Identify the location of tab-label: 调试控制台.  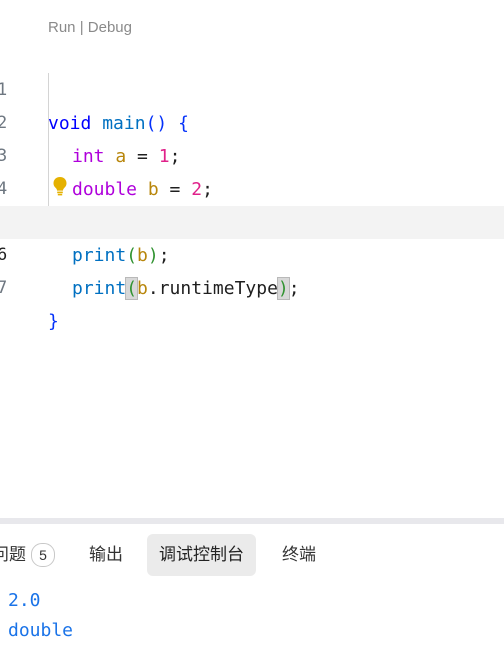
(201, 554).